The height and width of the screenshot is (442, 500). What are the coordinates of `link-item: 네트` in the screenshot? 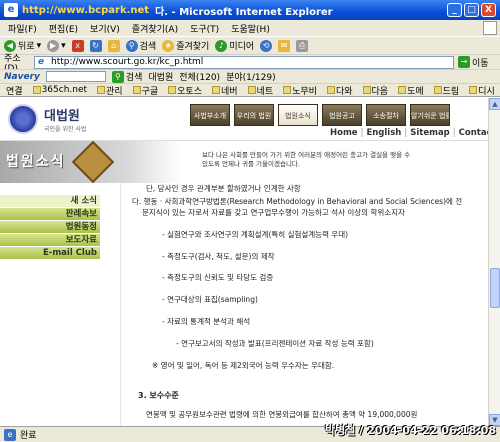 It's located at (260, 90).